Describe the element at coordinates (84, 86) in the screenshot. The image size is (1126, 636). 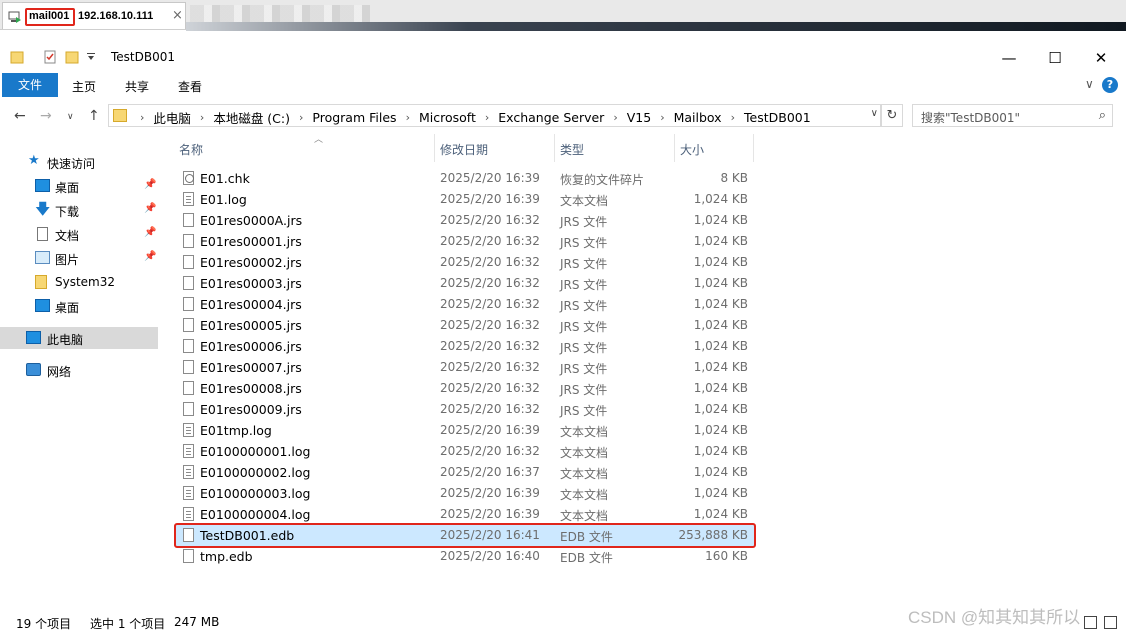
I see `tab-home: 主页` at that location.